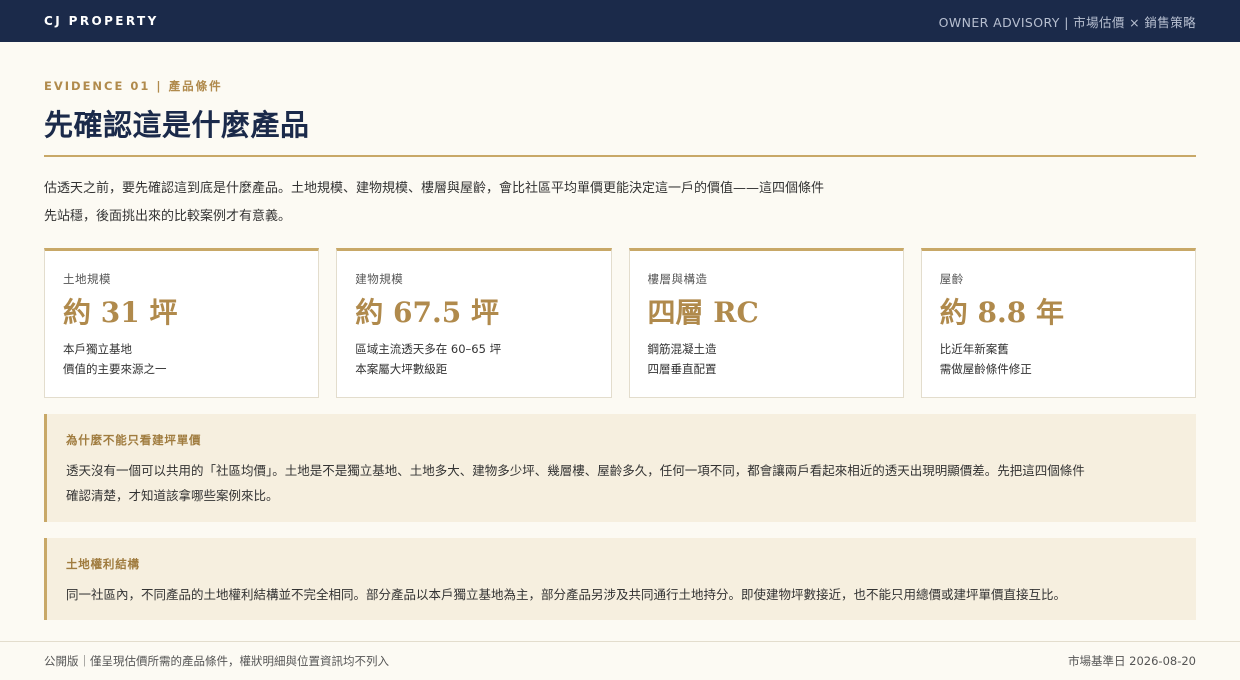  Describe the element at coordinates (1058, 359) in the screenshot. I see `card-description: 比近年新案舊 需做屋齡條件修正` at that location.